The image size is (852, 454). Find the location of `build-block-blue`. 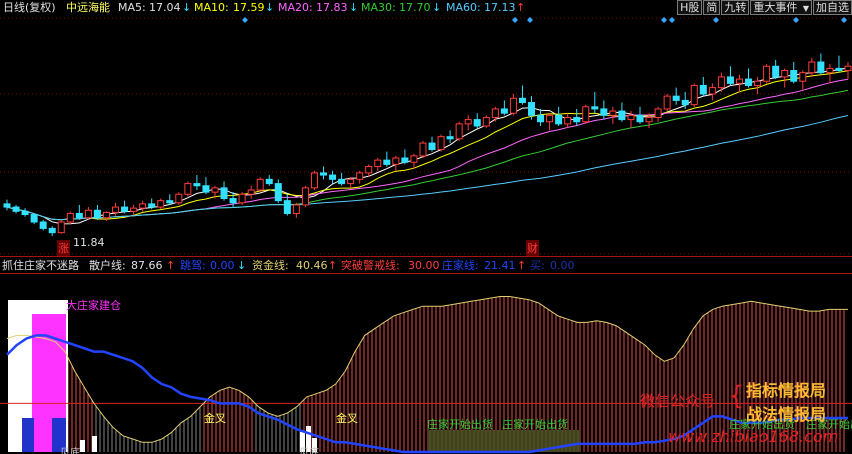

build-block-blue is located at coordinates (28, 435).